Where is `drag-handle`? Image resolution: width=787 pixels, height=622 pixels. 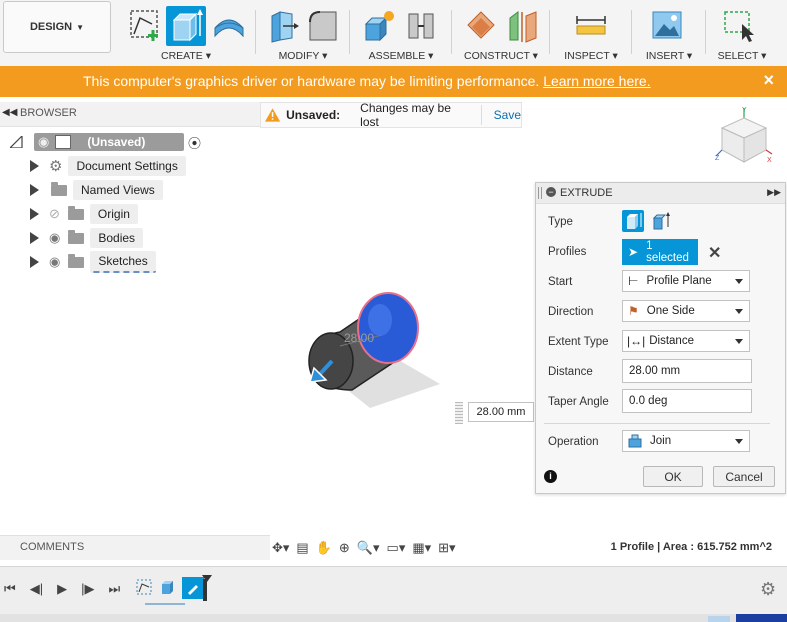 drag-handle is located at coordinates (459, 413).